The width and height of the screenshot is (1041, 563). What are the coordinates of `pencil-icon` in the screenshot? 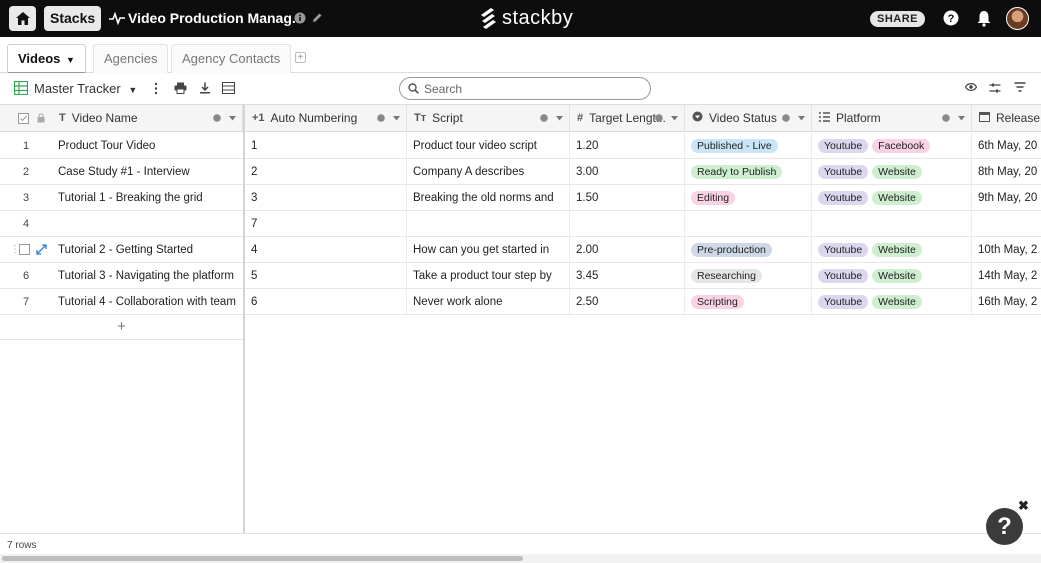 It's located at (317, 18).